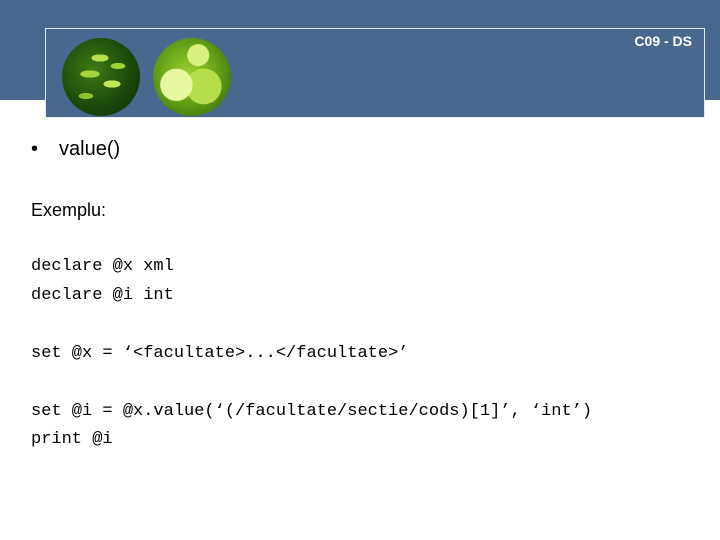  Describe the element at coordinates (102, 295) in the screenshot. I see `code-line: declare @i int` at that location.